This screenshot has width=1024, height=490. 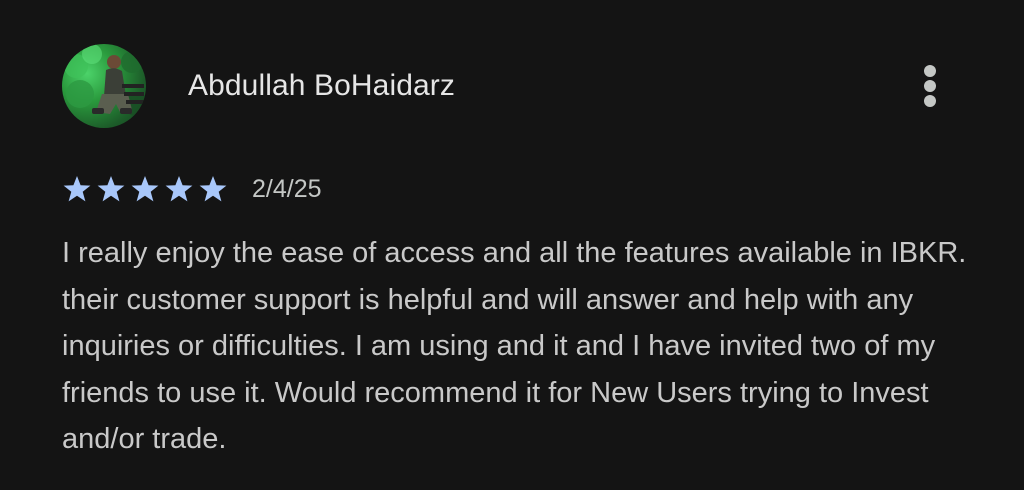 I want to click on more-vert-icon, so click(x=930, y=86).